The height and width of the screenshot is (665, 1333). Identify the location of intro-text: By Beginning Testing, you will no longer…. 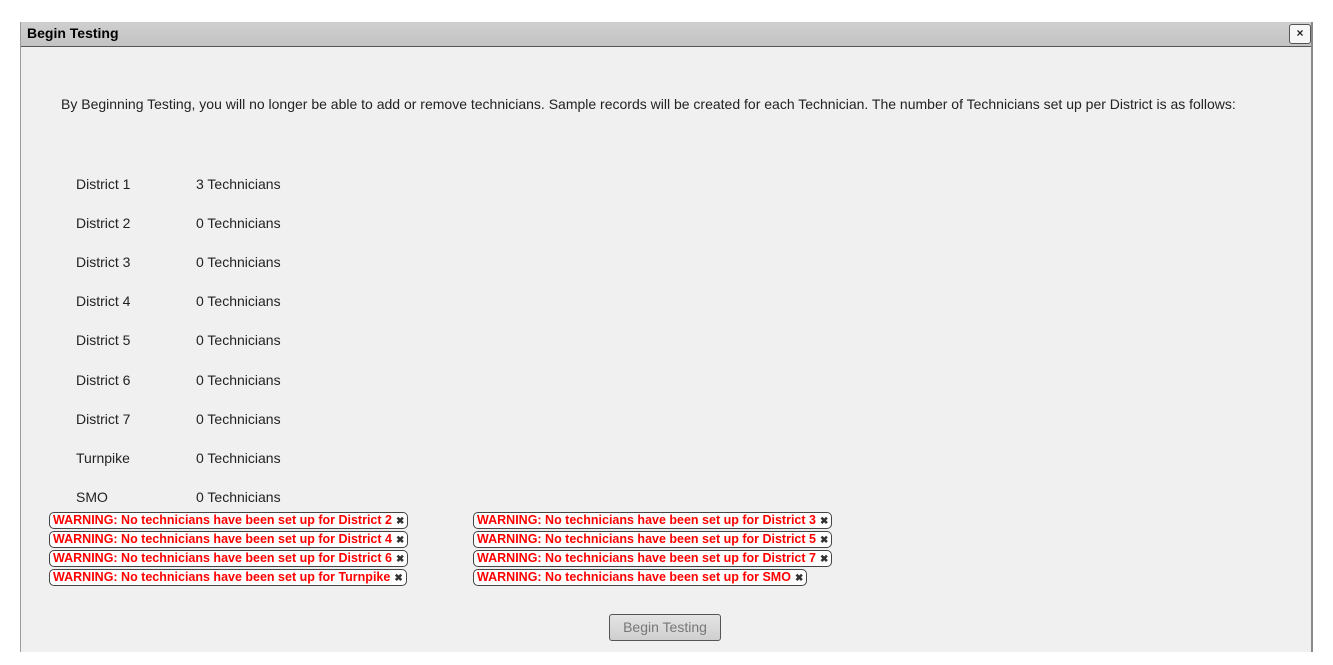
(648, 104).